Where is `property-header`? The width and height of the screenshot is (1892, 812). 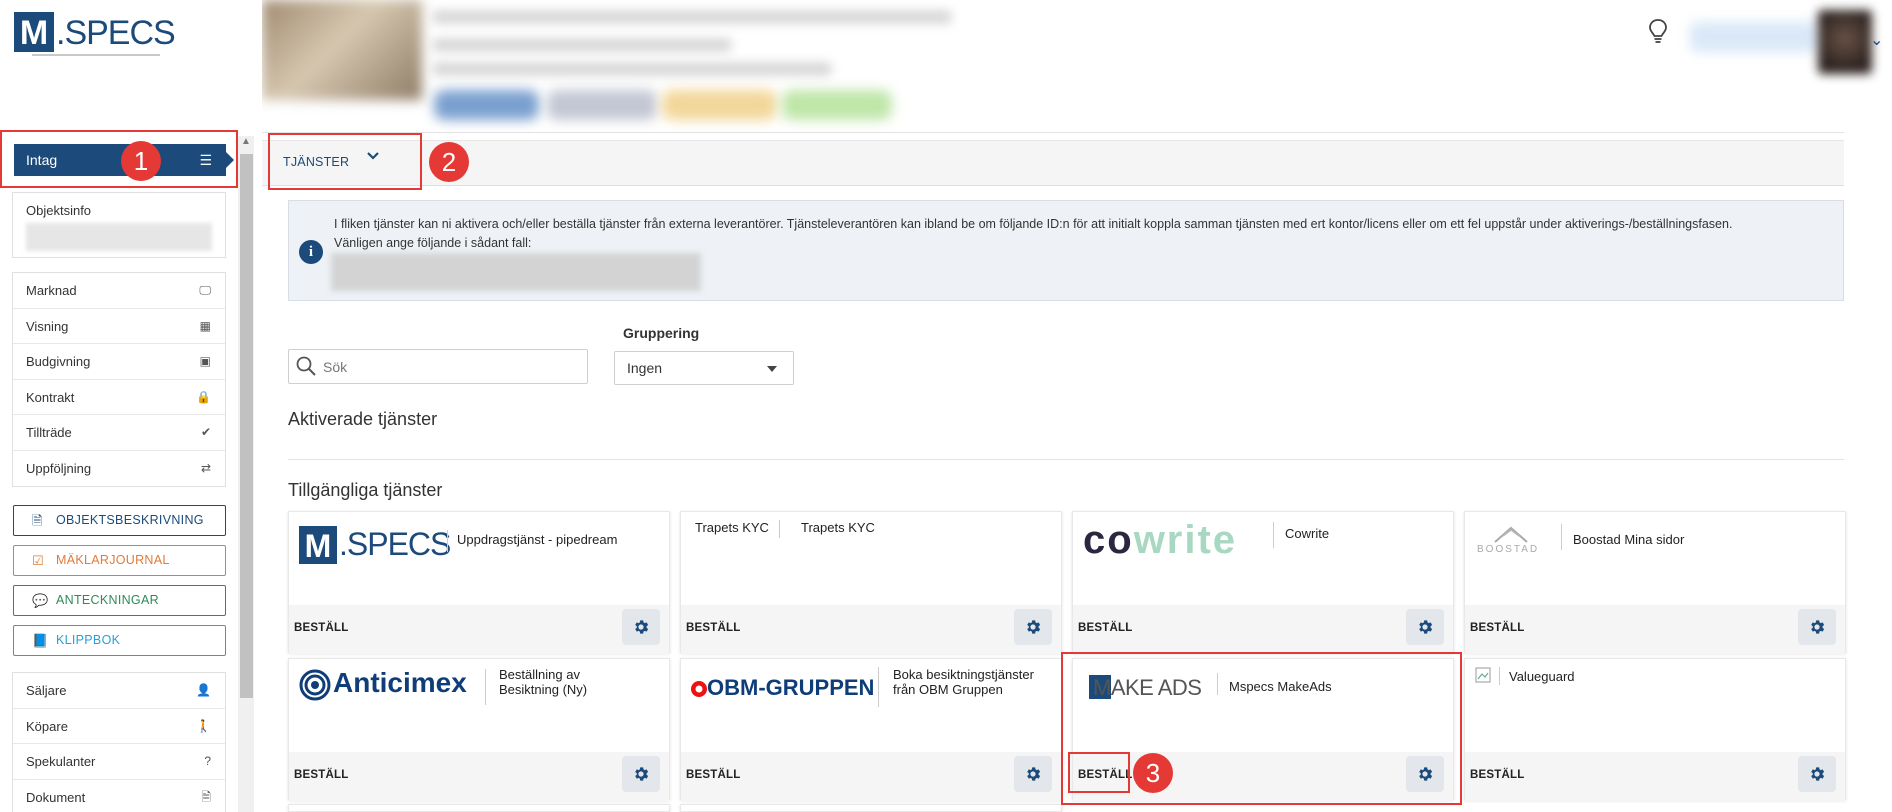 property-header is located at coordinates (632, 66).